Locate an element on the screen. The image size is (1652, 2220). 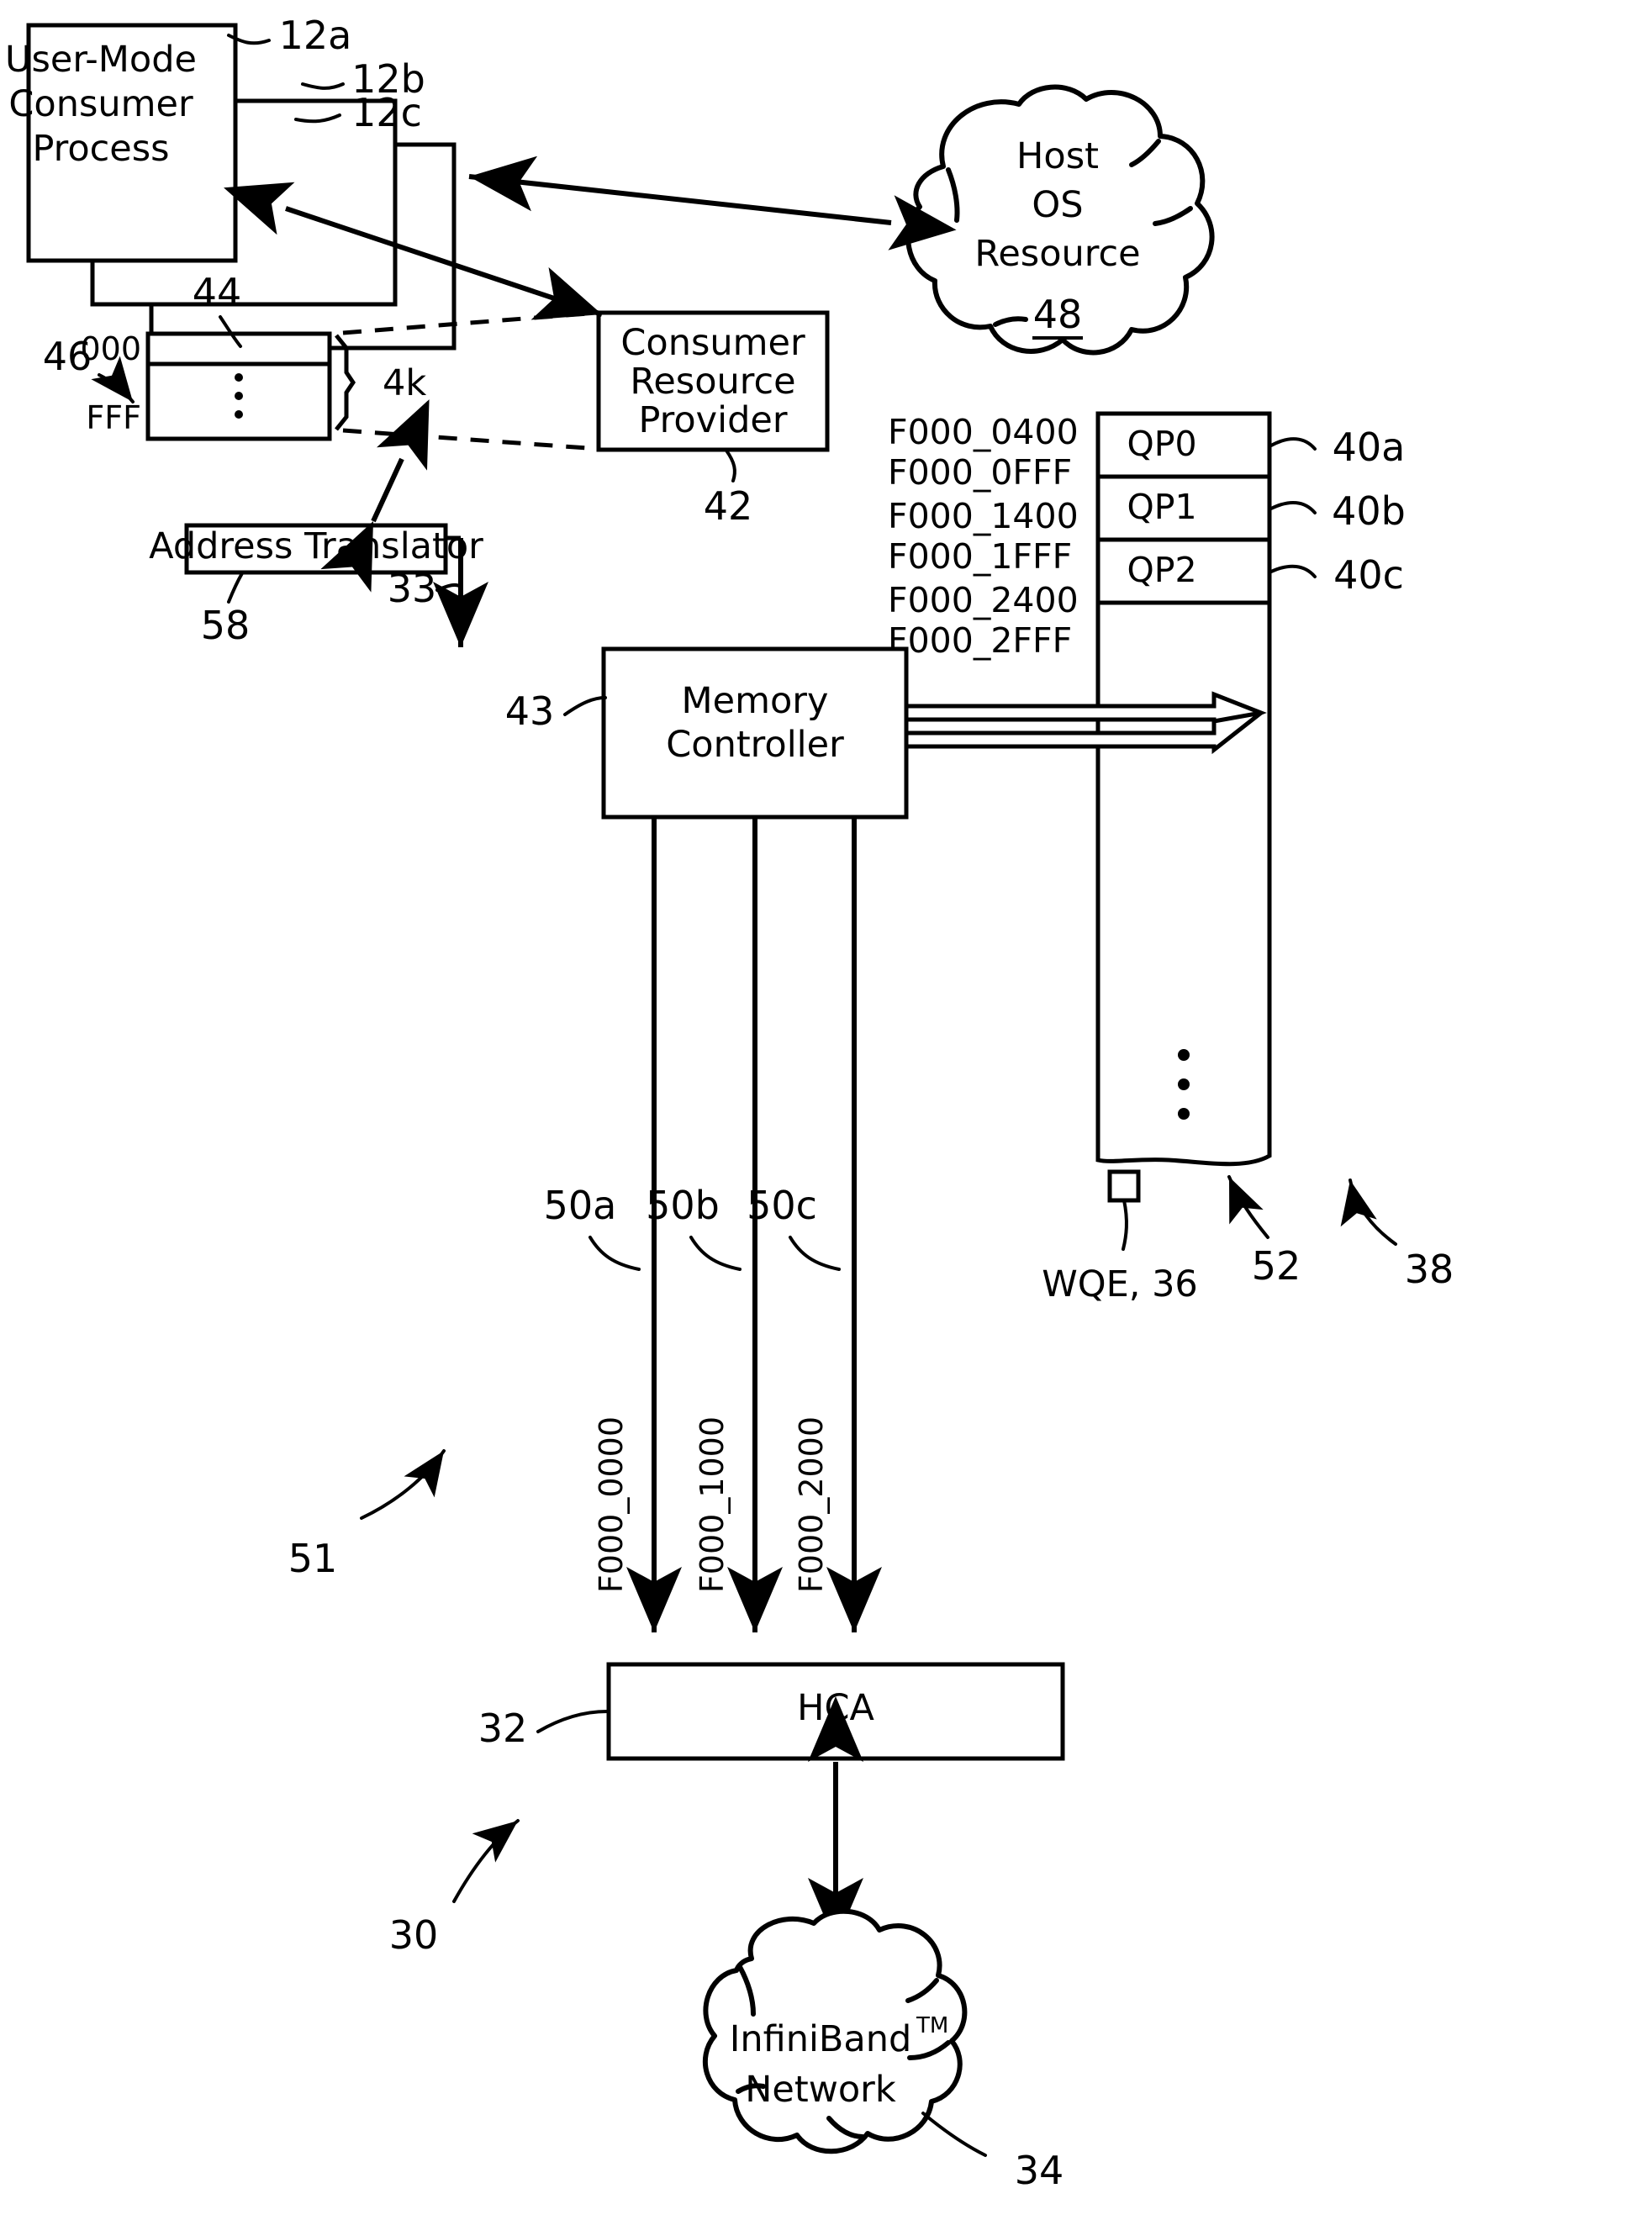
ref-12a: 12a is located at coordinates (315, 35).